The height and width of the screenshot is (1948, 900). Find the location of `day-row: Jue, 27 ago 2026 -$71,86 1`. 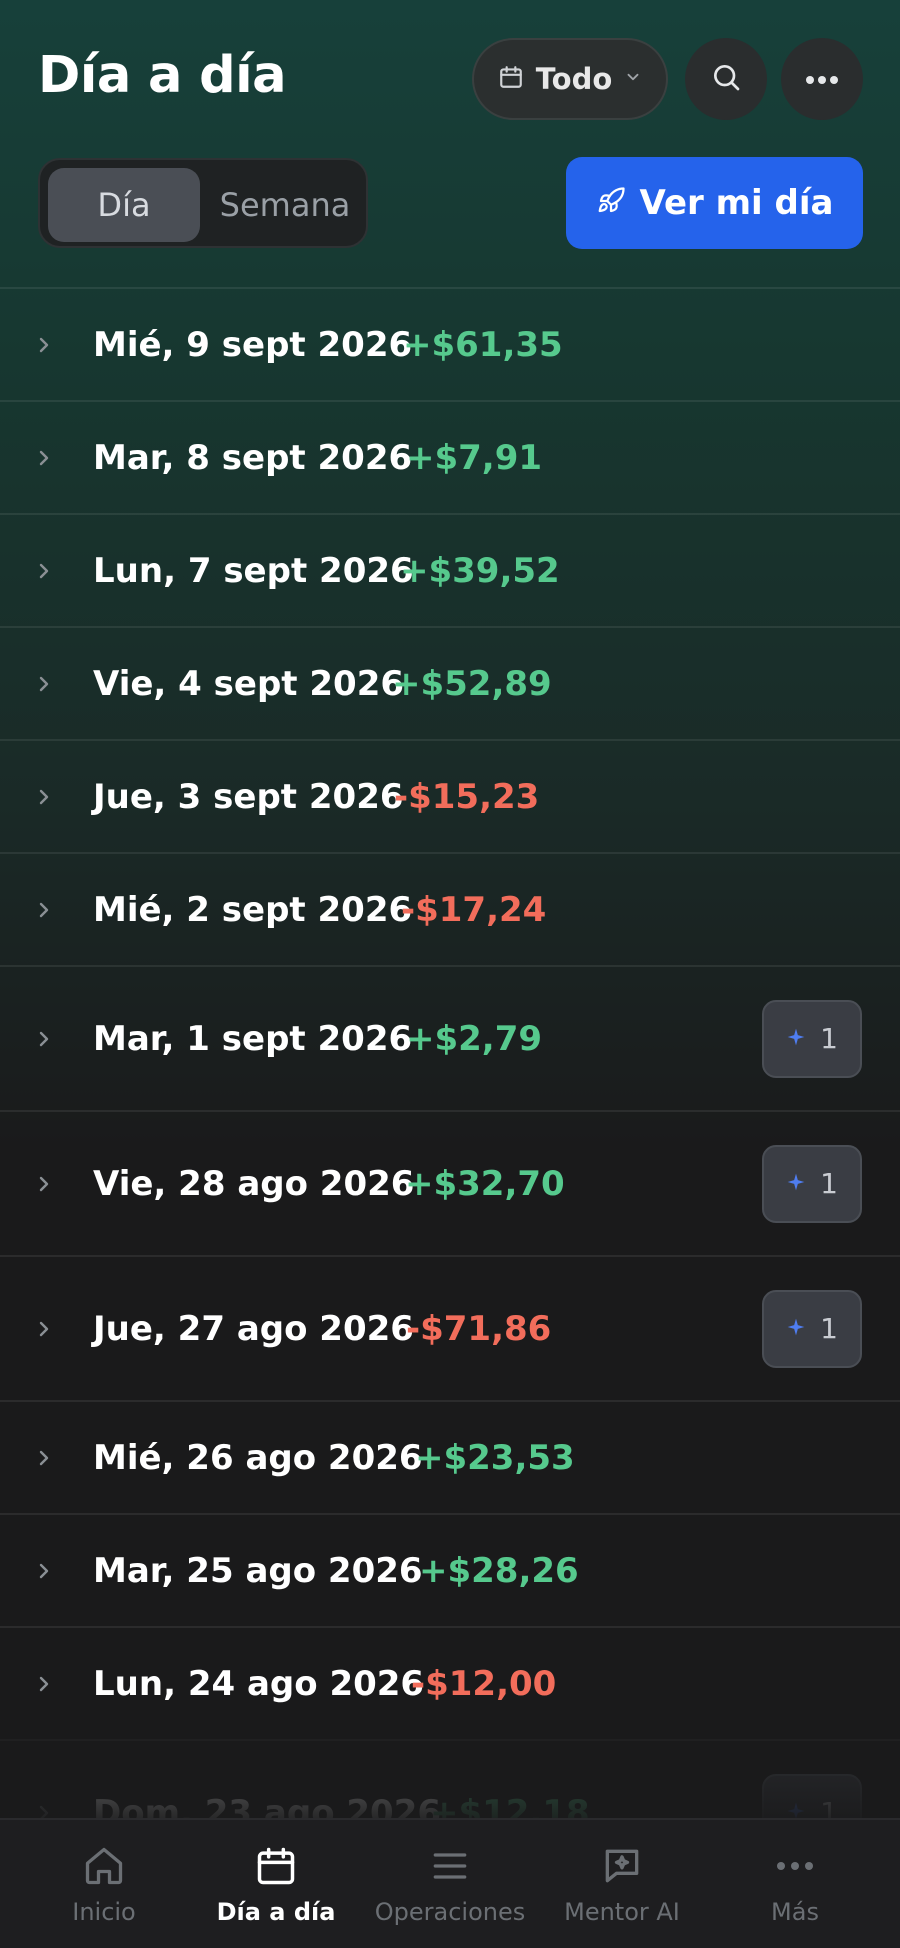

day-row: Jue, 27 ago 2026 -$71,86 1 is located at coordinates (450, 1327).